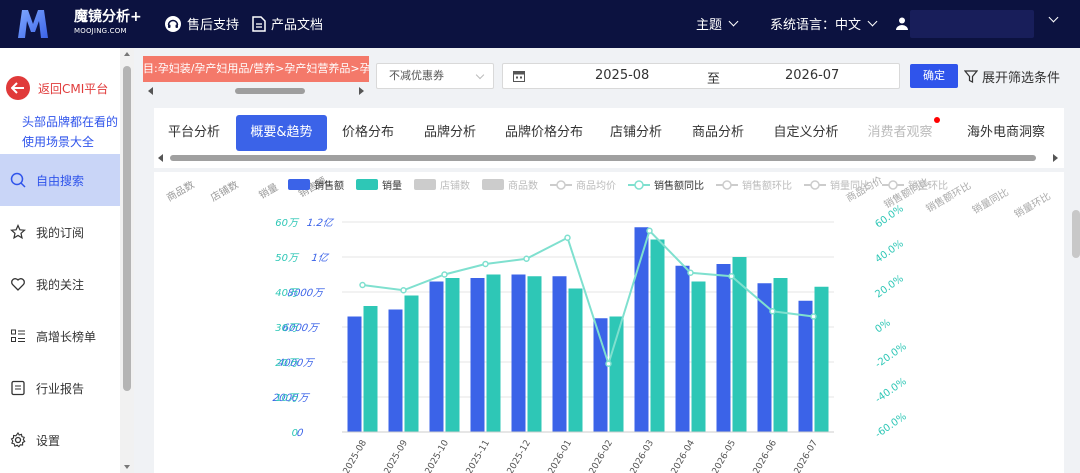  I want to click on user-account-blurred, so click(972, 24).